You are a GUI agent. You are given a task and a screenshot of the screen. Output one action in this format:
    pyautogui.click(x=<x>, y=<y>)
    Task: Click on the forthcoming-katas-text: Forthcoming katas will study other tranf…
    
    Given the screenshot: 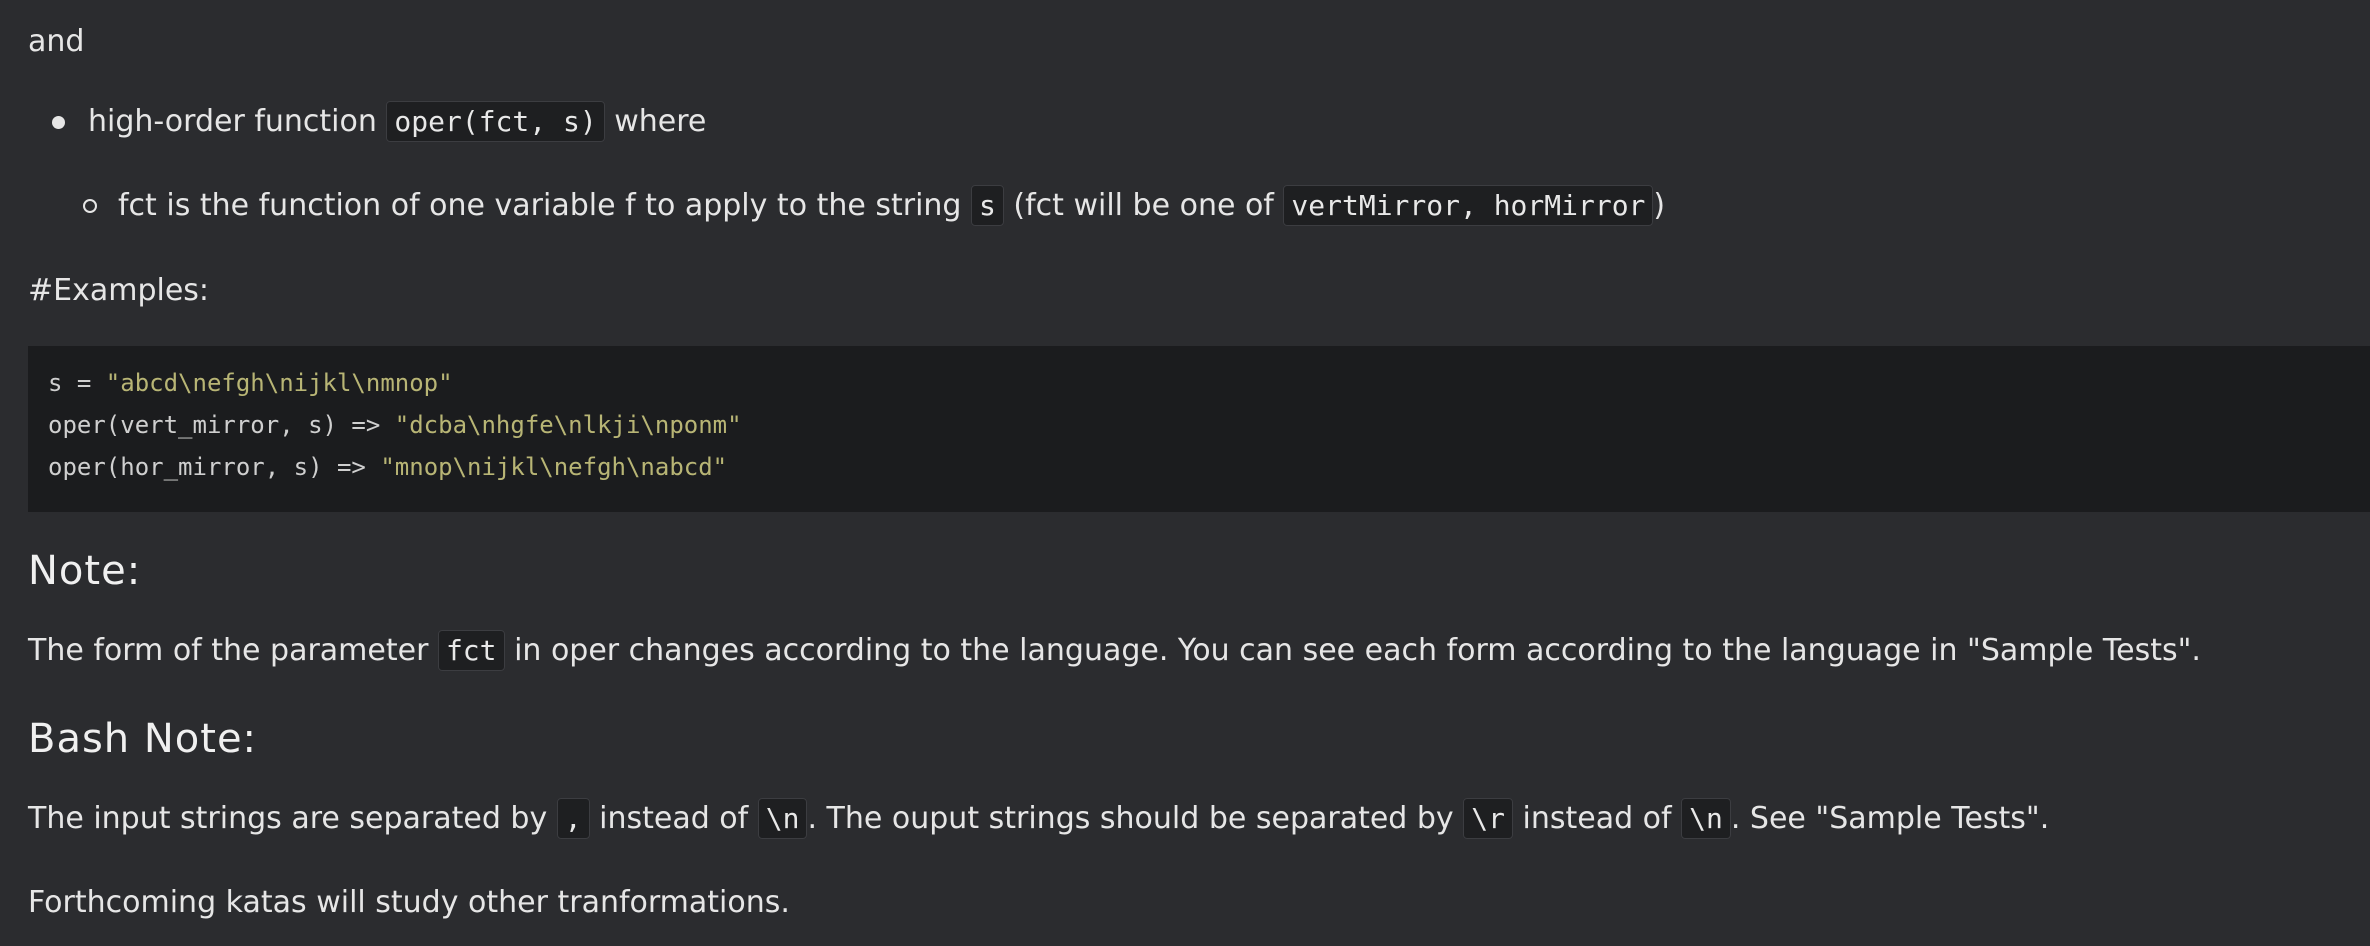 What is the action you would take?
    pyautogui.click(x=409, y=902)
    